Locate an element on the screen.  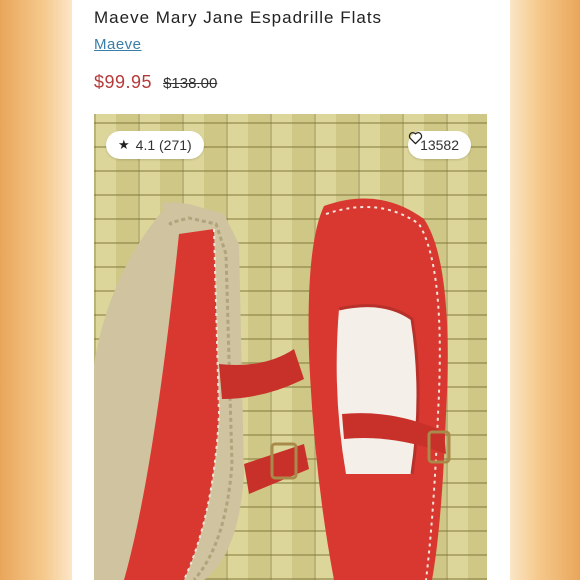
likes-count: 13582 is located at coordinates (439, 145).